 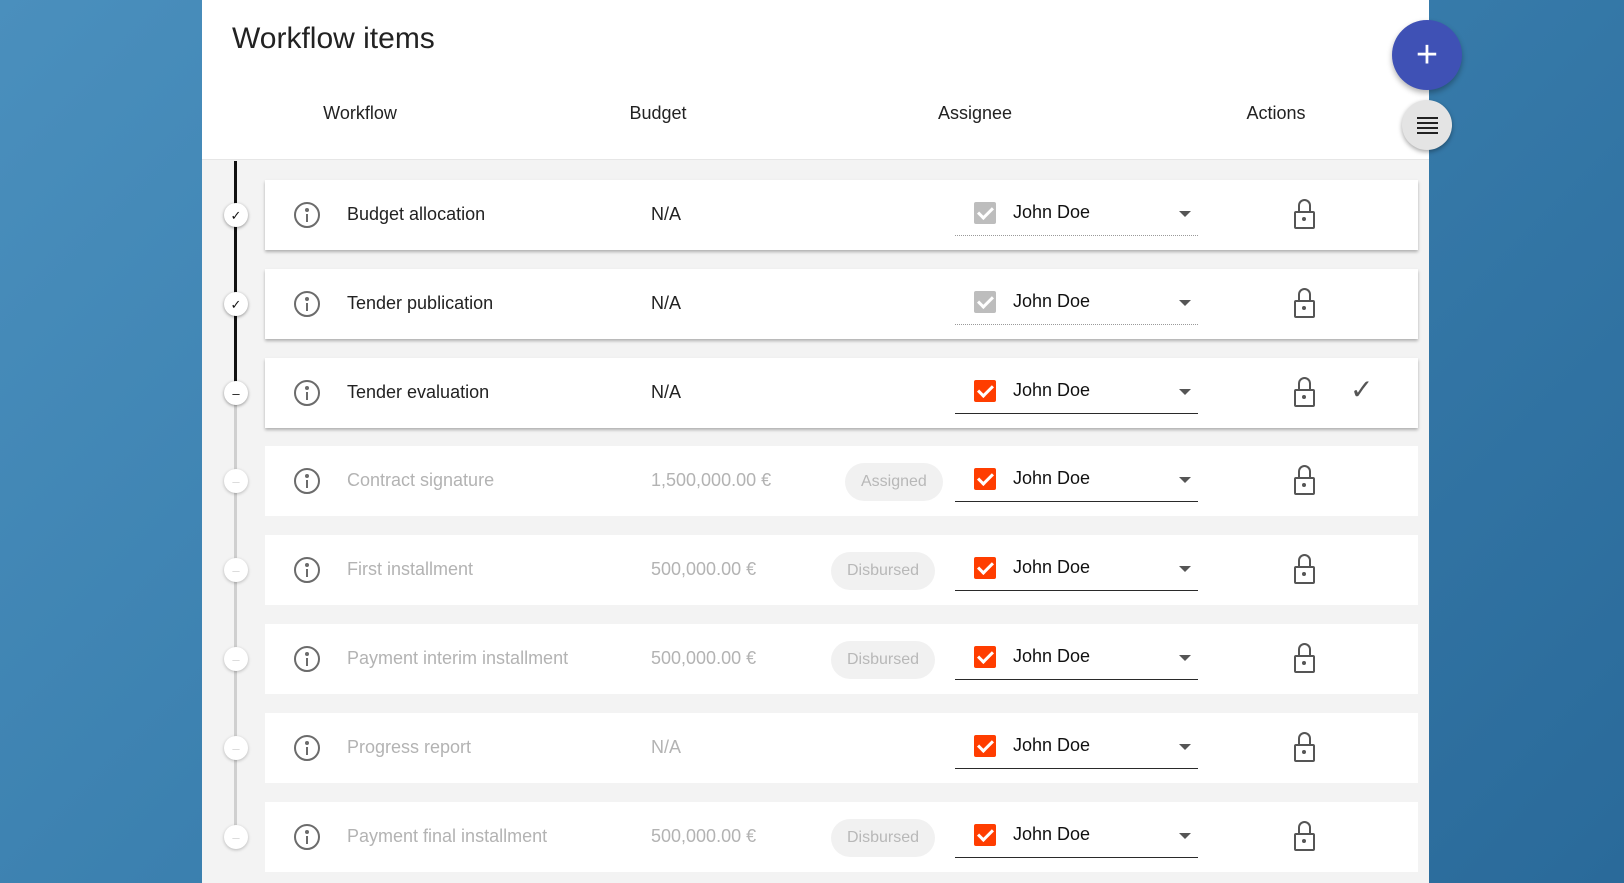 I want to click on column-header-actions: Actions, so click(x=1276, y=113).